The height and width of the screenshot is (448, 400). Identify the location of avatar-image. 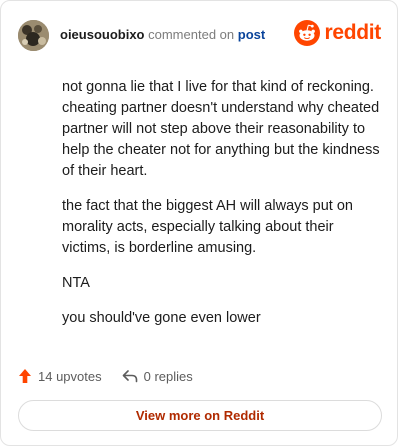
(33, 35).